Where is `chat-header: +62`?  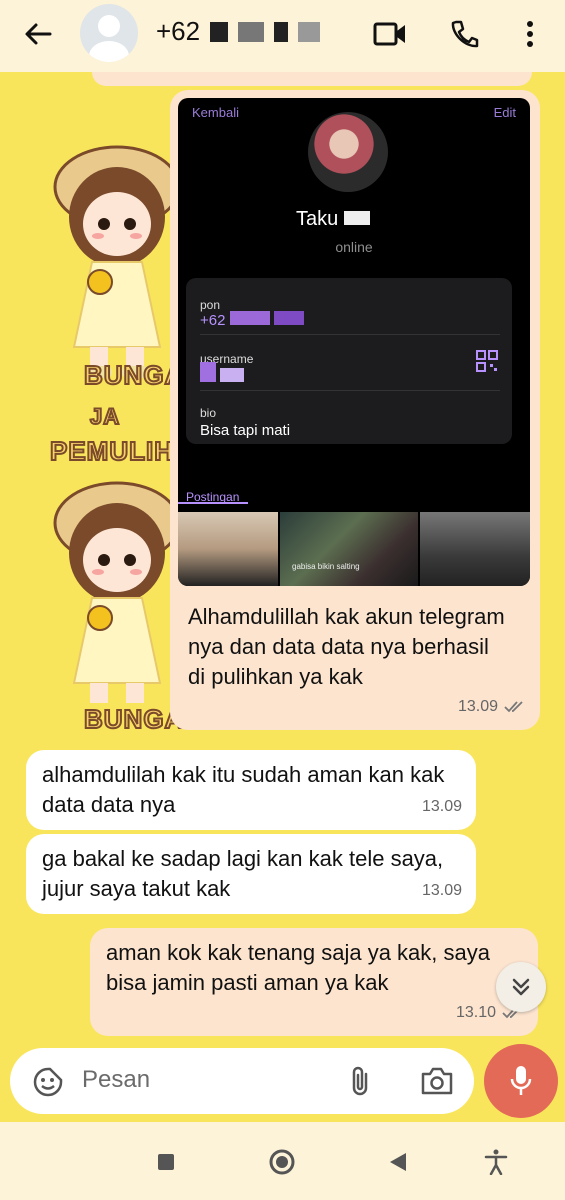 chat-header: +62 is located at coordinates (282, 36).